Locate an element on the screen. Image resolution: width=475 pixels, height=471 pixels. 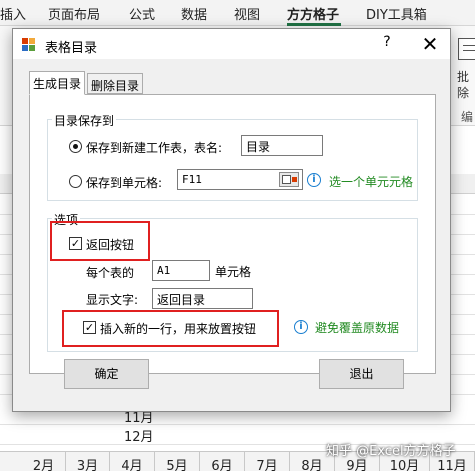
ribbon-side-label-2: 除 is located at coordinates (463, 93).